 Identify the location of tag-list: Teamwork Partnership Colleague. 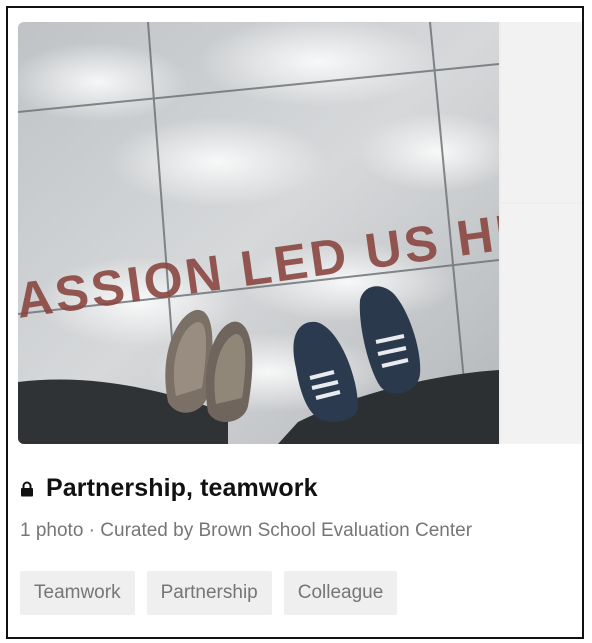
(209, 593).